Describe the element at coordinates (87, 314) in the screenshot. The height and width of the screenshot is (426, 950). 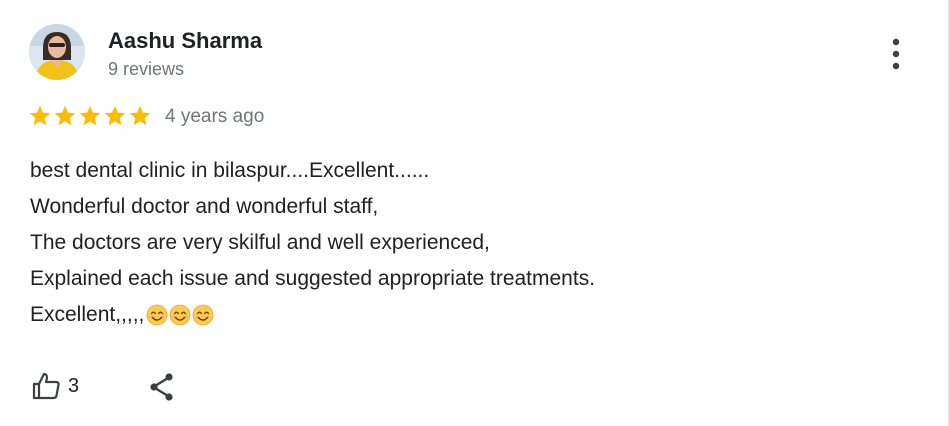
I see `review-text-line-label: Excellent,,,,,` at that location.